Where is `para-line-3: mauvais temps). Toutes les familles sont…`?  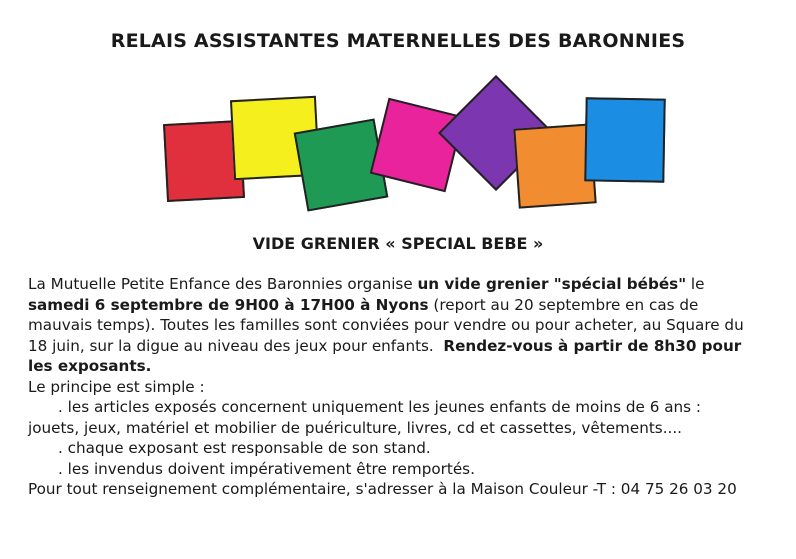
para-line-3: mauvais temps). Toutes les familles sont… is located at coordinates (386, 325).